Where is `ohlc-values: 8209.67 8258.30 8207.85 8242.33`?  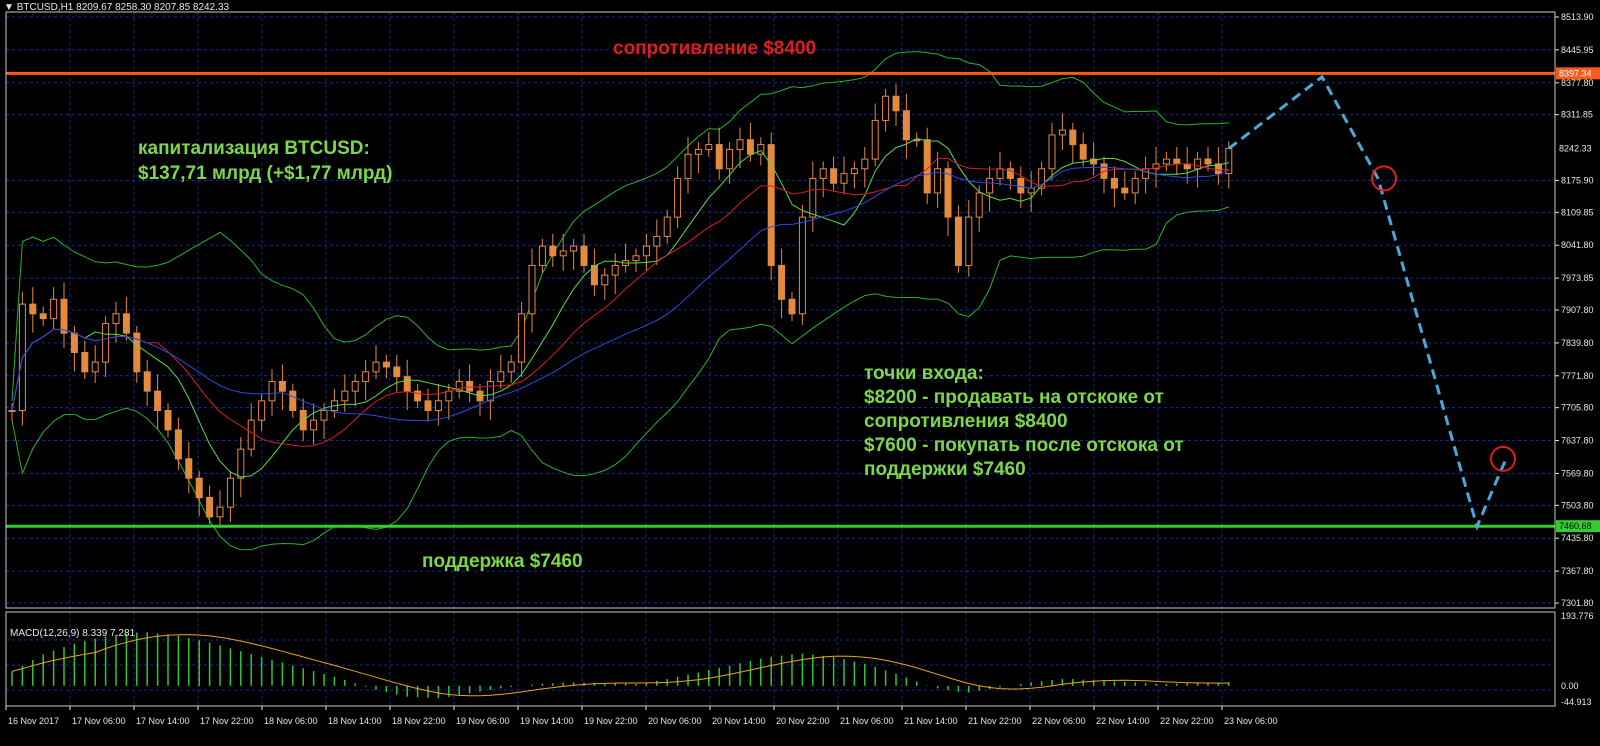
ohlc-values: 8209.67 8258.30 8207.85 8242.33 is located at coordinates (153, 7).